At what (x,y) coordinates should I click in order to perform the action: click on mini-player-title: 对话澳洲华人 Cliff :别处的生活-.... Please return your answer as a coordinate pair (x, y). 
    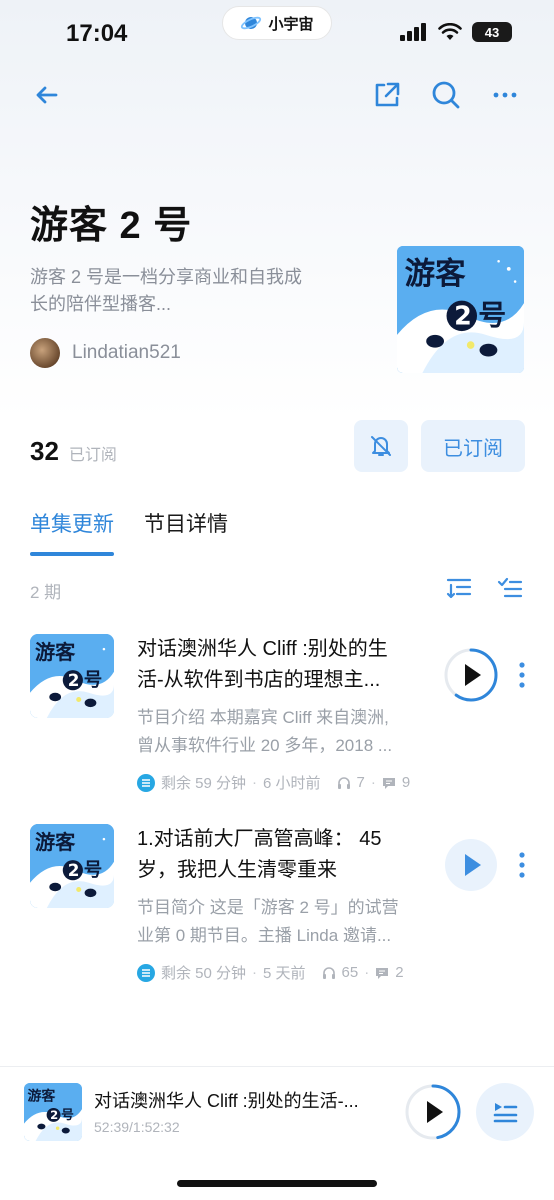
    Looking at the image, I should click on (239, 1100).